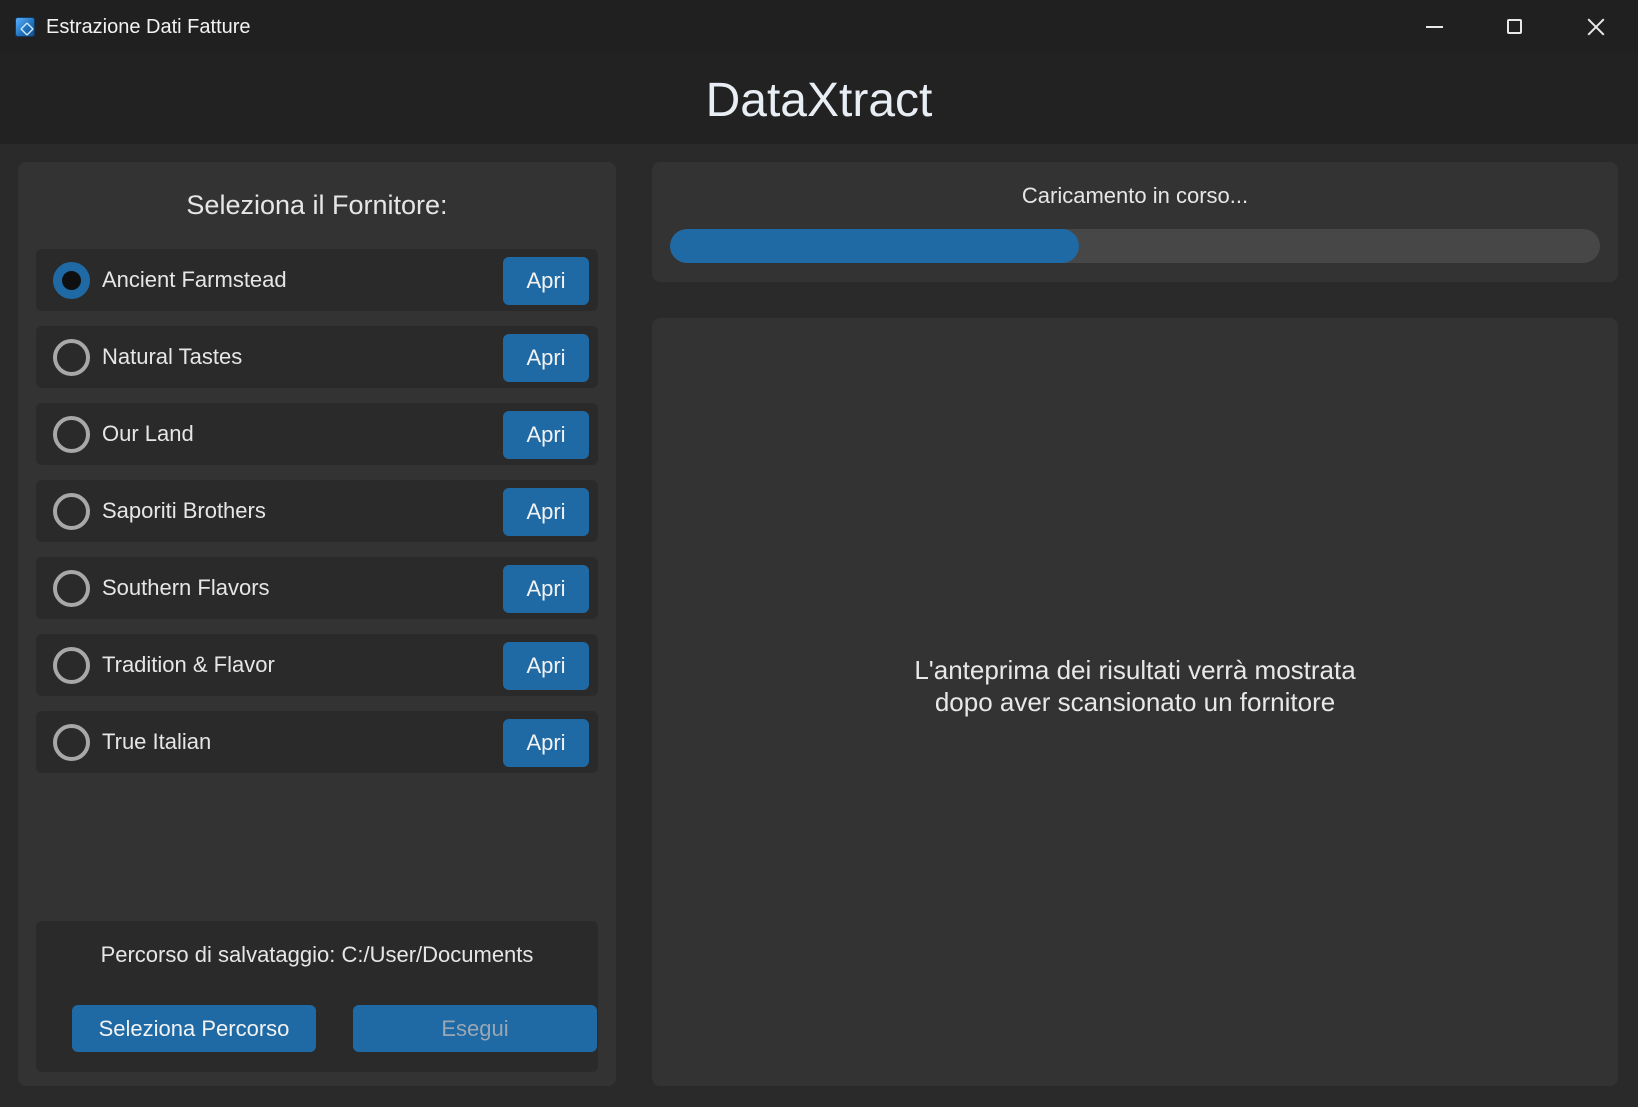 This screenshot has height=1107, width=1638. What do you see at coordinates (184, 511) in the screenshot?
I see `supplier-label: Saporiti Brothers` at bounding box center [184, 511].